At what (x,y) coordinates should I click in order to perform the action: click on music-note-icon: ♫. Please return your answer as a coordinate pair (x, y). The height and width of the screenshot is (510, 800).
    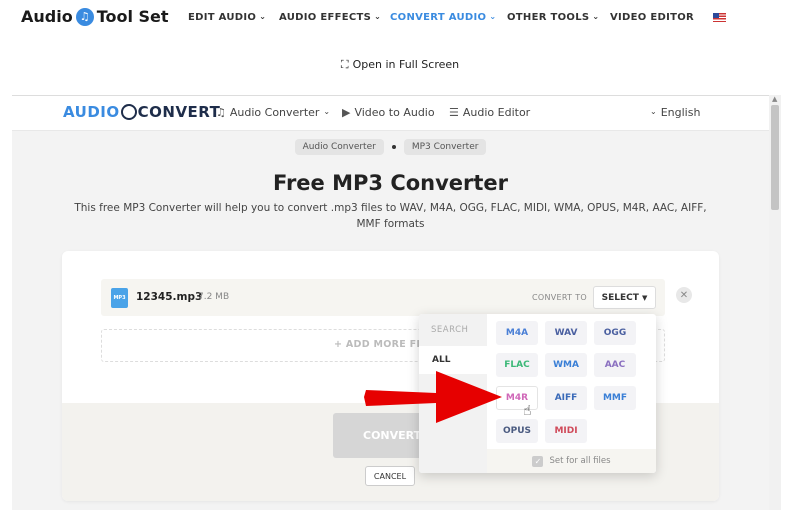
    Looking at the image, I should click on (221, 112).